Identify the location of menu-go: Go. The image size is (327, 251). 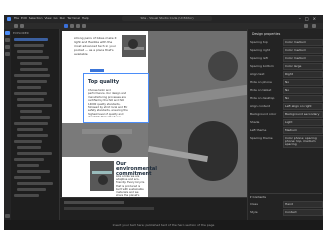
(55, 18).